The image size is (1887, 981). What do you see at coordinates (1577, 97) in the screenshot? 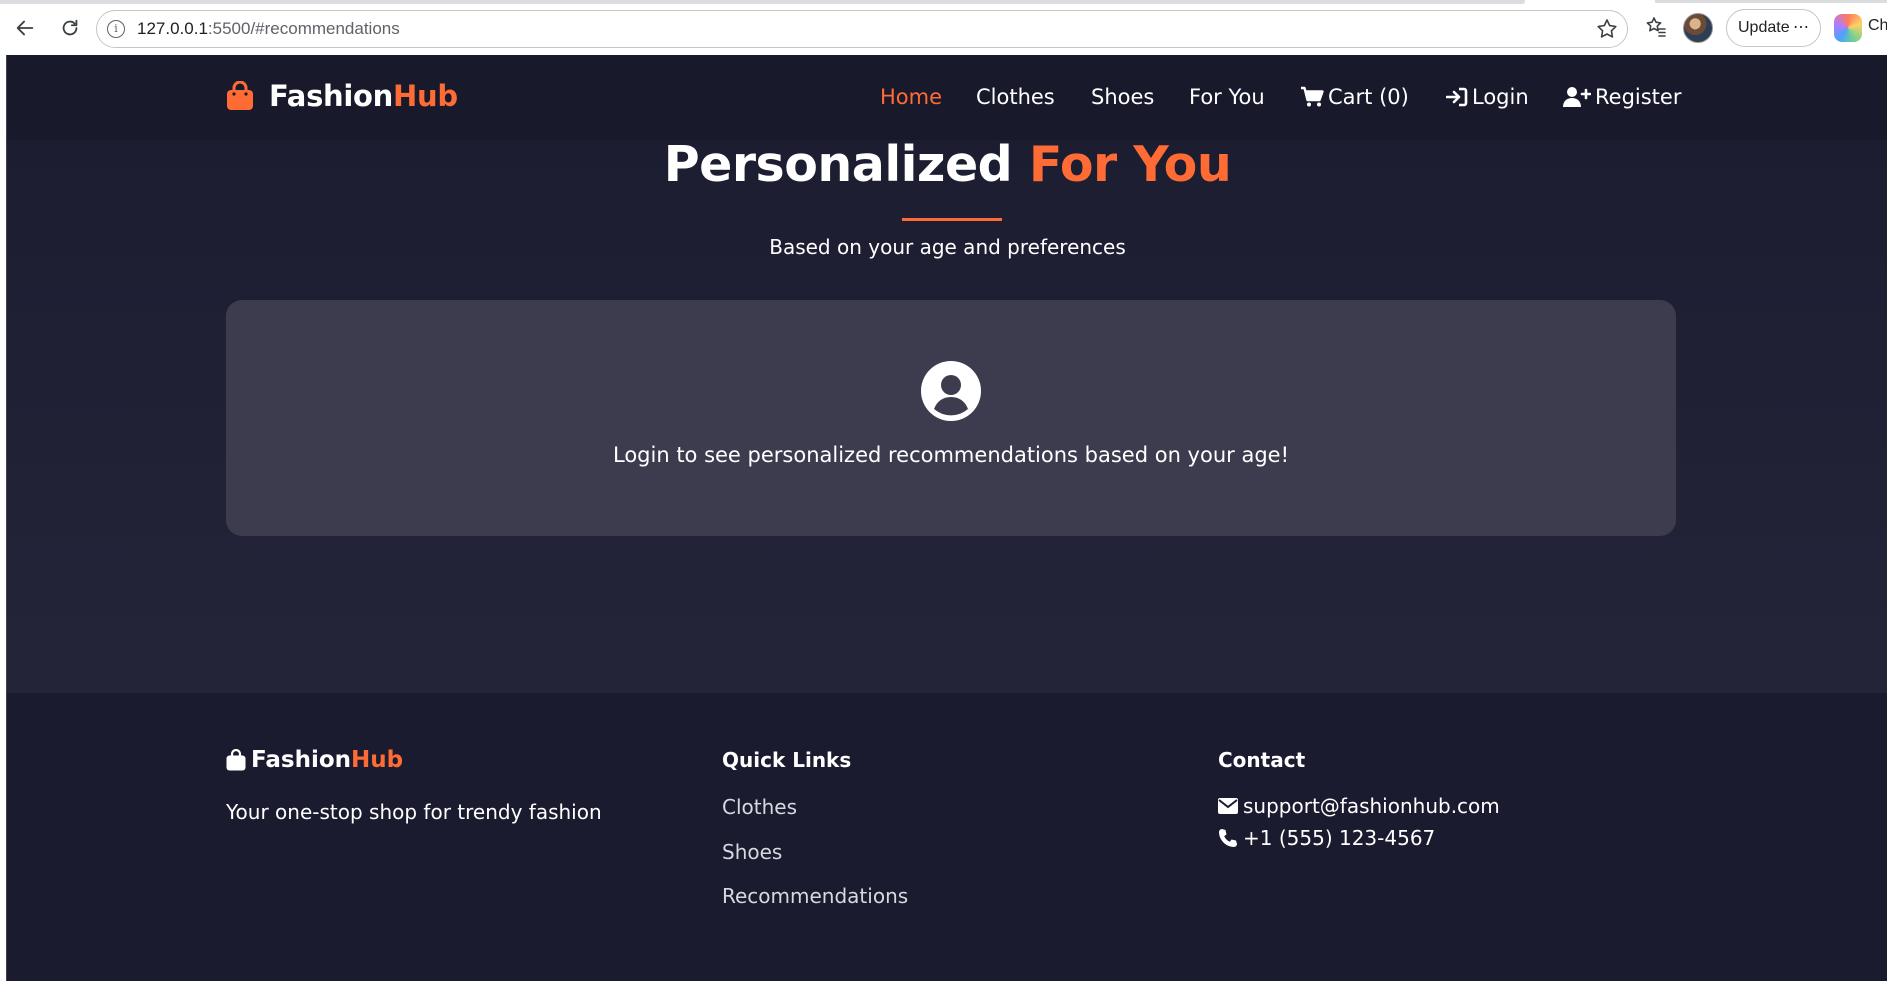
I see `user-plus-icon` at bounding box center [1577, 97].